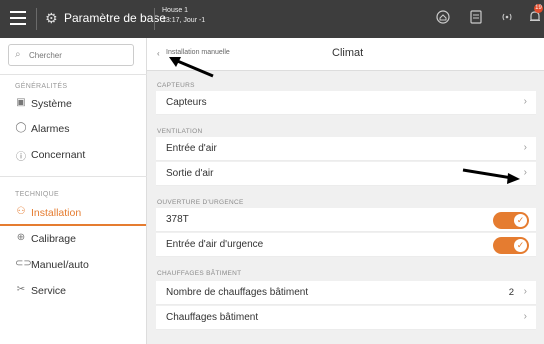 This screenshot has width=544, height=344. I want to click on sidebar-item-installation: ⚇ Installation, so click(73, 214).